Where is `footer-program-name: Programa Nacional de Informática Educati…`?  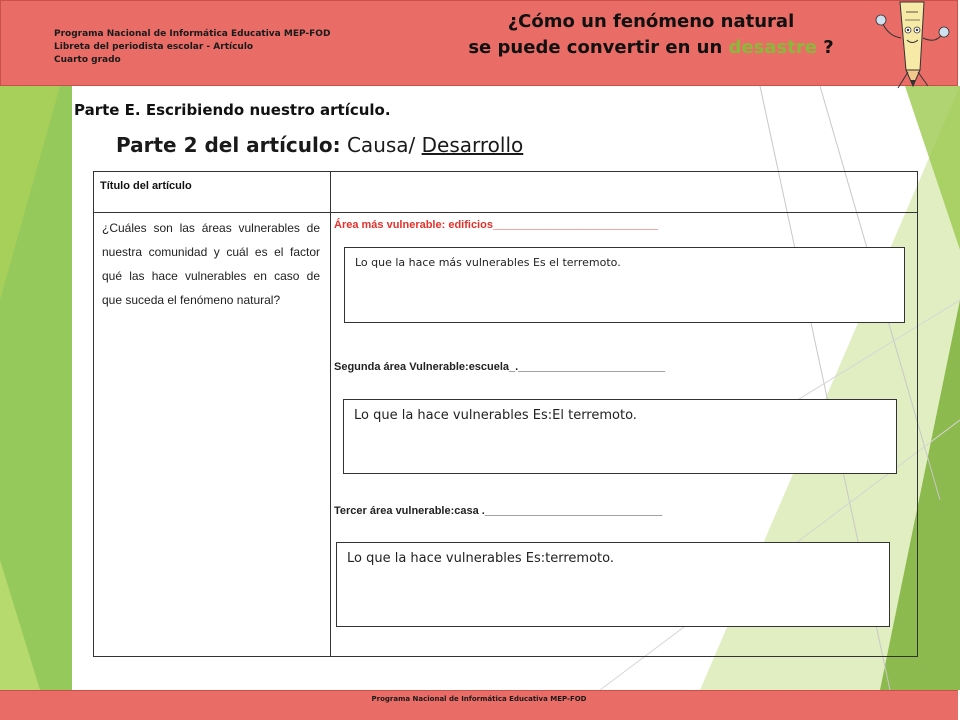
footer-program-name: Programa Nacional de Informática Educati… is located at coordinates (479, 699).